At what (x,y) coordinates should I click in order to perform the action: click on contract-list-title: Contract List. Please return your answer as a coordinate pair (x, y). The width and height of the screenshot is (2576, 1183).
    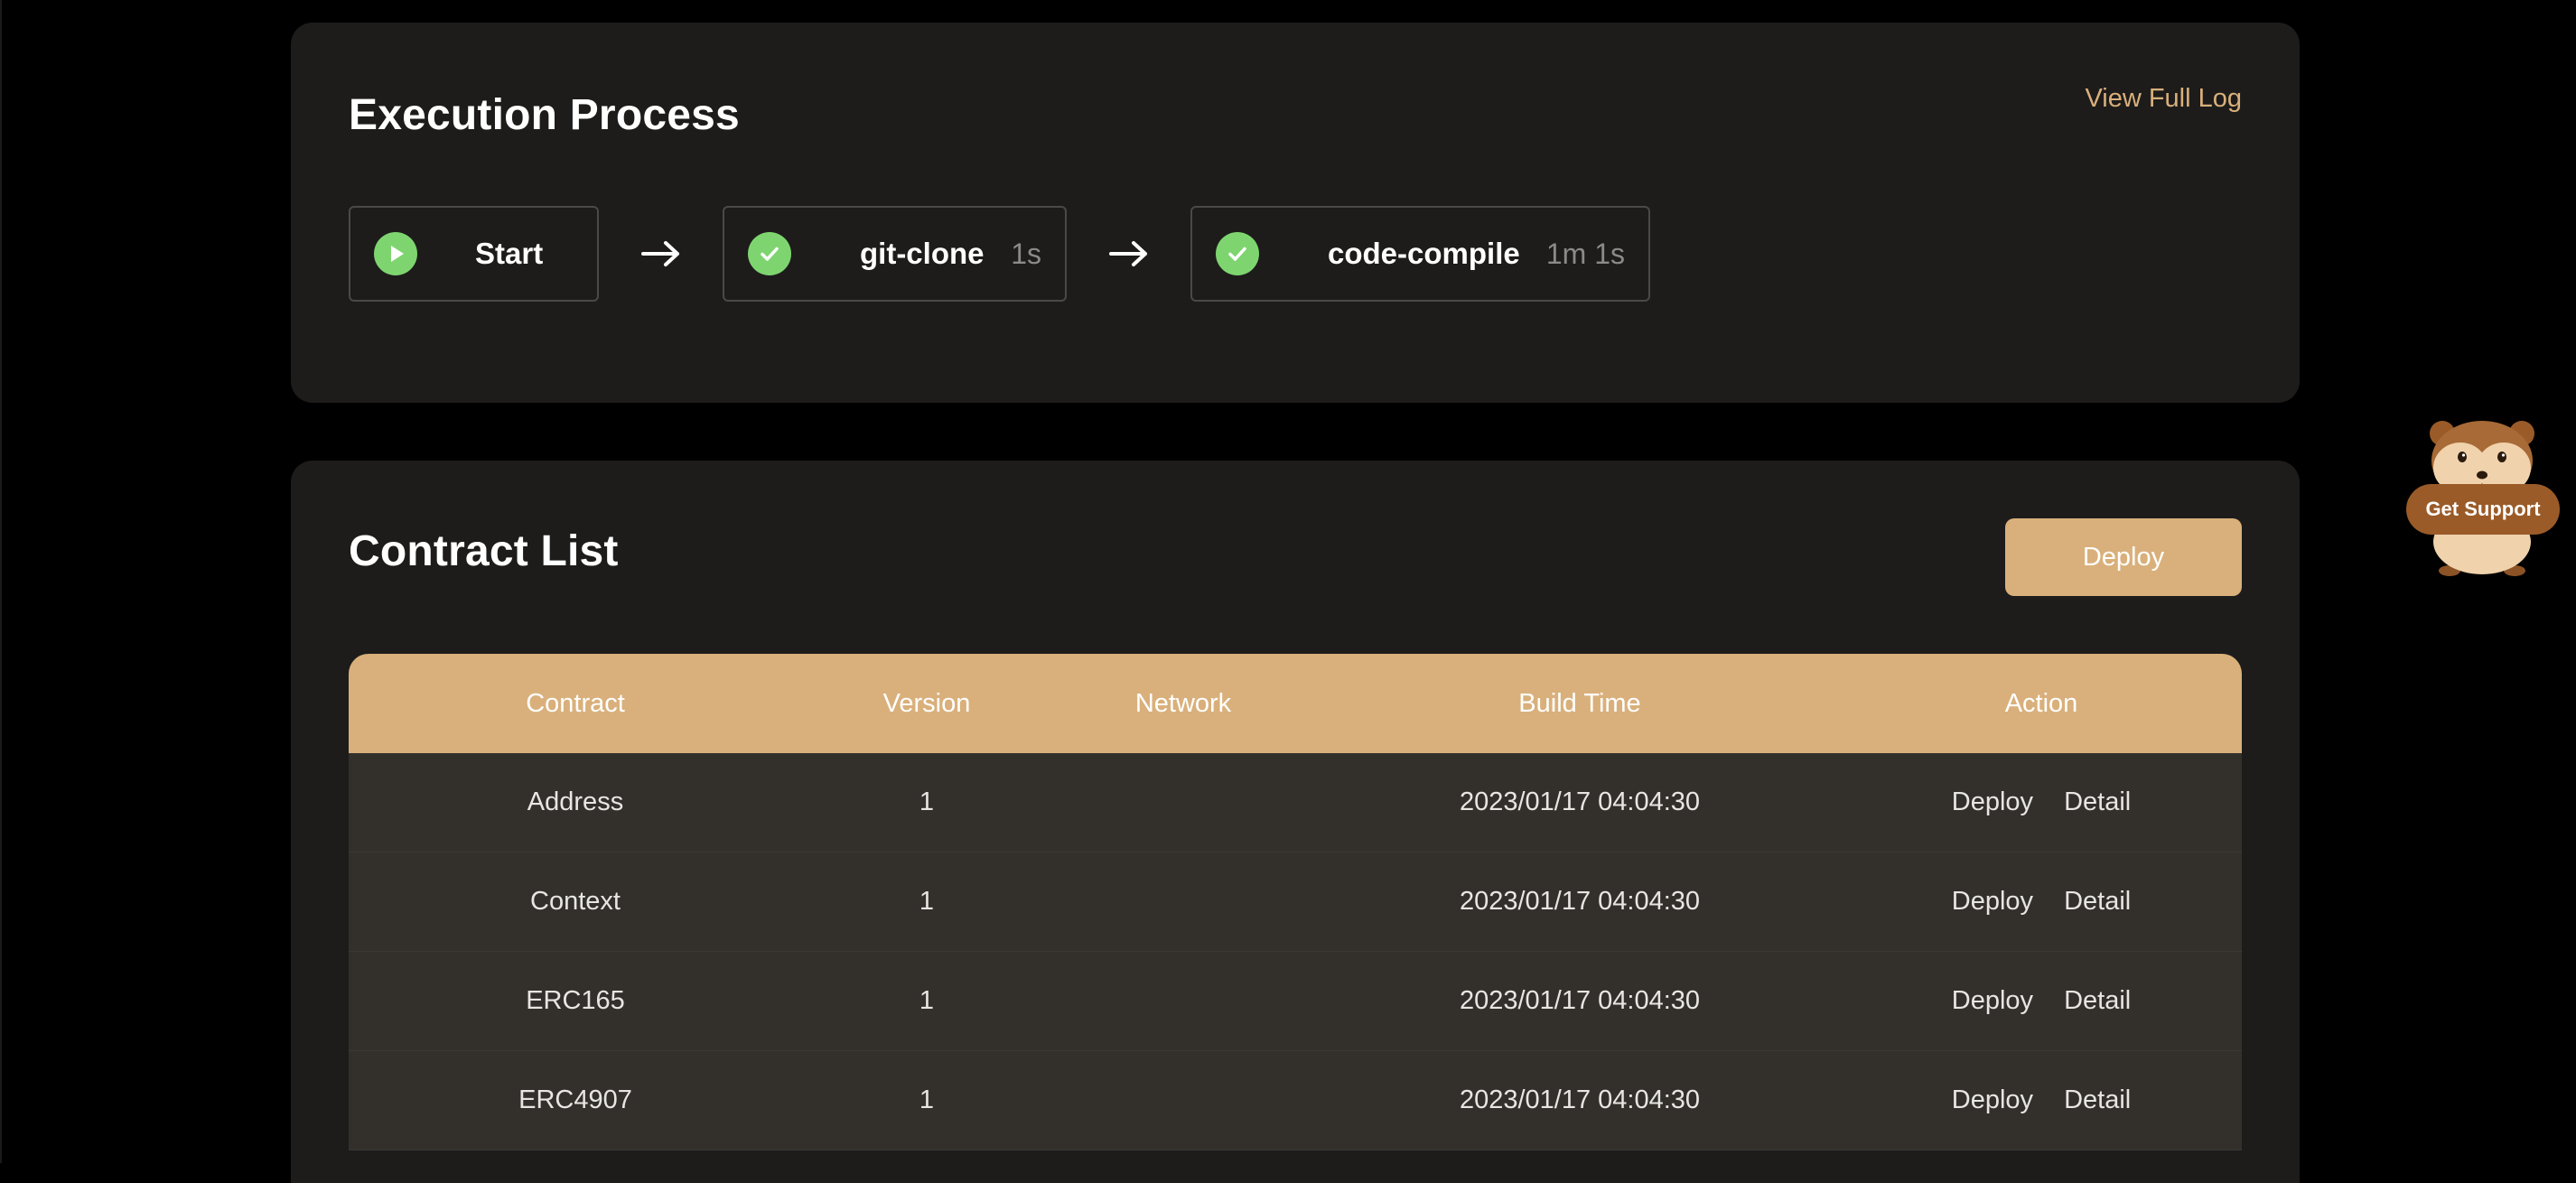
    Looking at the image, I should click on (484, 551).